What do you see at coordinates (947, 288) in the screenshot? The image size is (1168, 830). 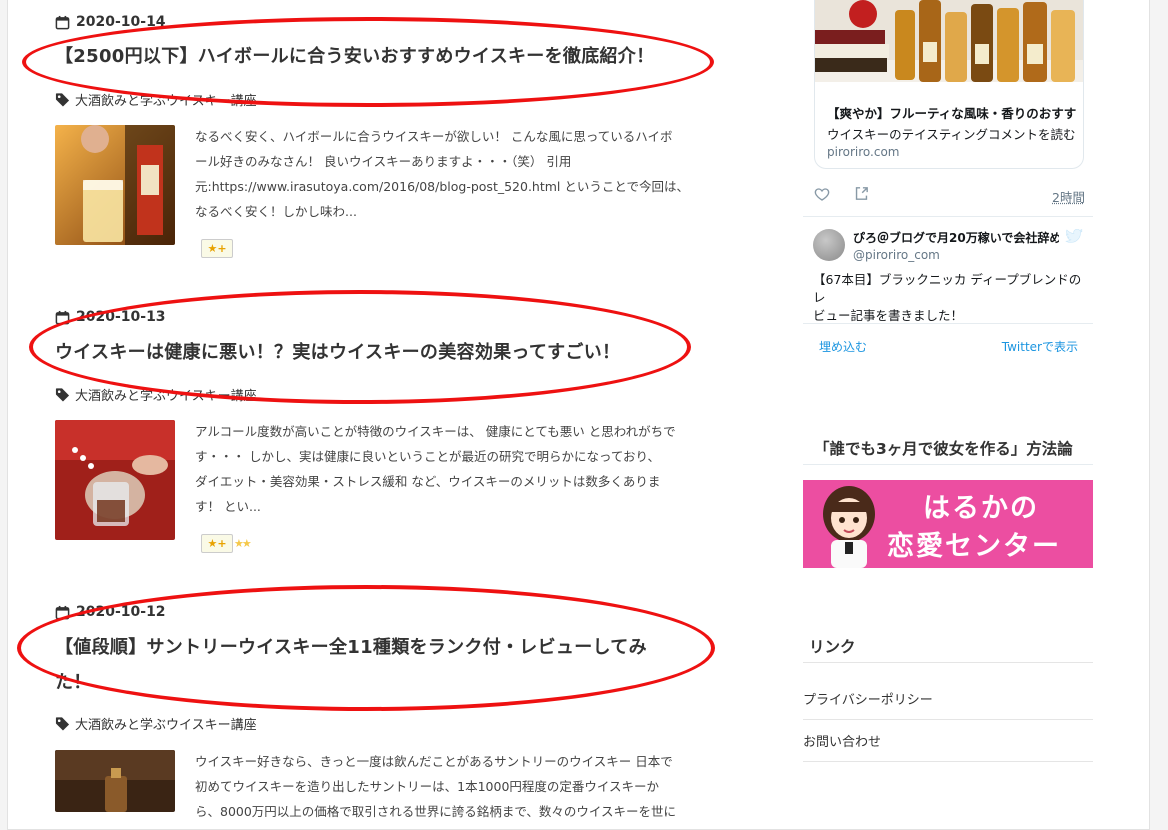 I see `tweet-text-line: 【67本目】ブラックニッカ ディープブレンドのレ` at bounding box center [947, 288].